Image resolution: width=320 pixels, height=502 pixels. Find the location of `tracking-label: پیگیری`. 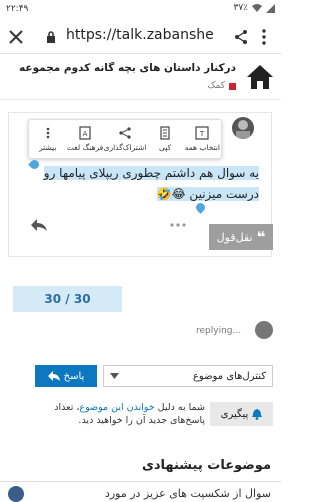

tracking-label: پیگیری is located at coordinates (234, 414).